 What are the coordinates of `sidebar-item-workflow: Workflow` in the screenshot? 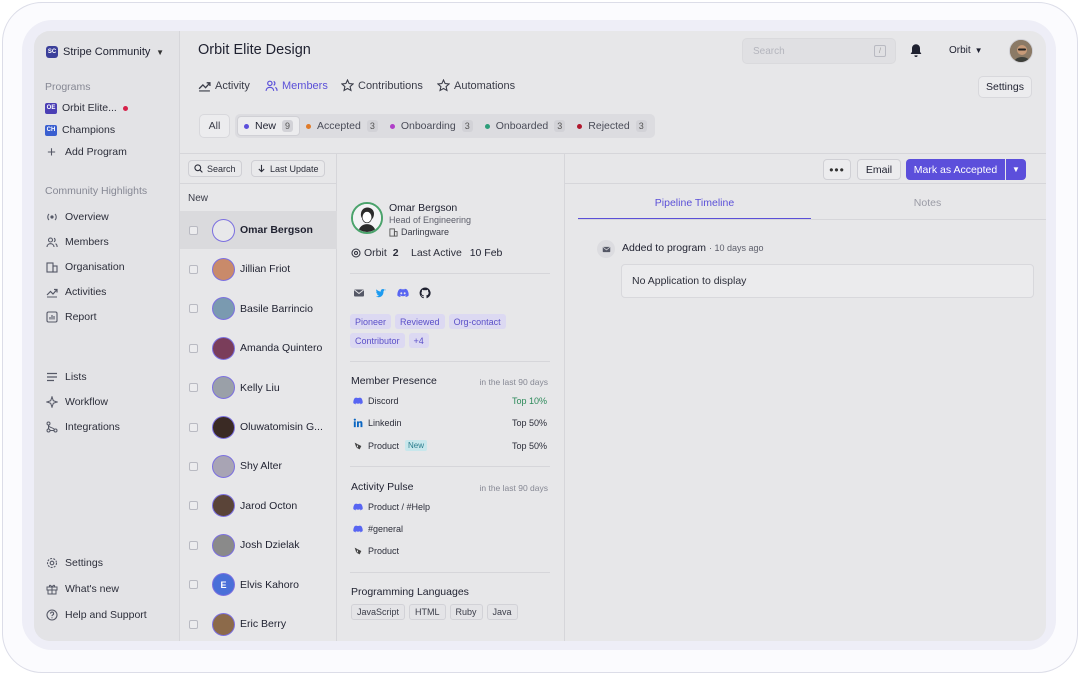 It's located at (76, 402).